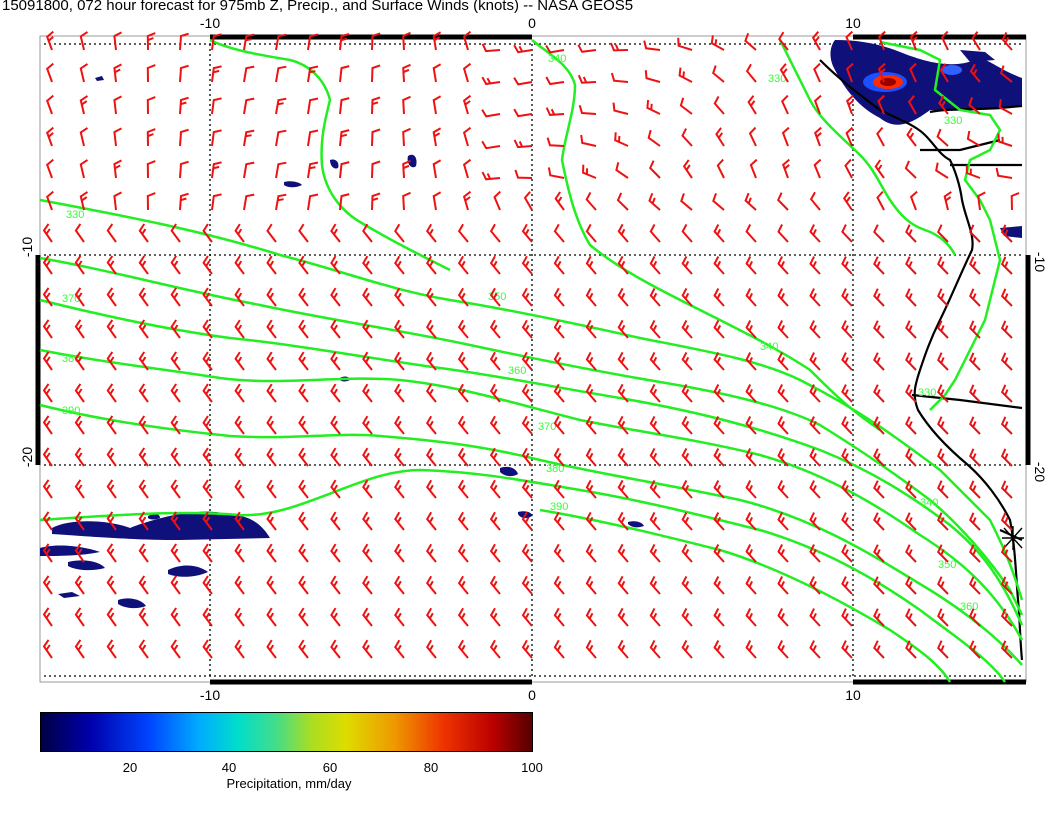  What do you see at coordinates (130, 767) in the screenshot?
I see `colorbar-tick: 20` at bounding box center [130, 767].